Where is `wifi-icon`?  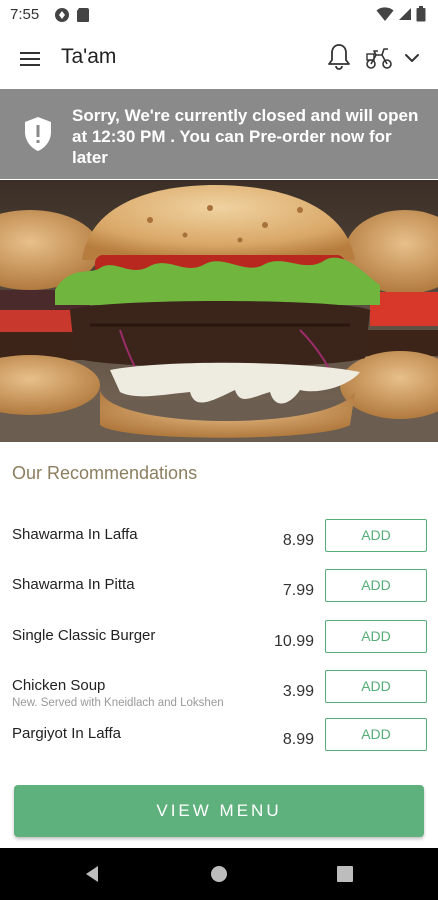 wifi-icon is located at coordinates (385, 14).